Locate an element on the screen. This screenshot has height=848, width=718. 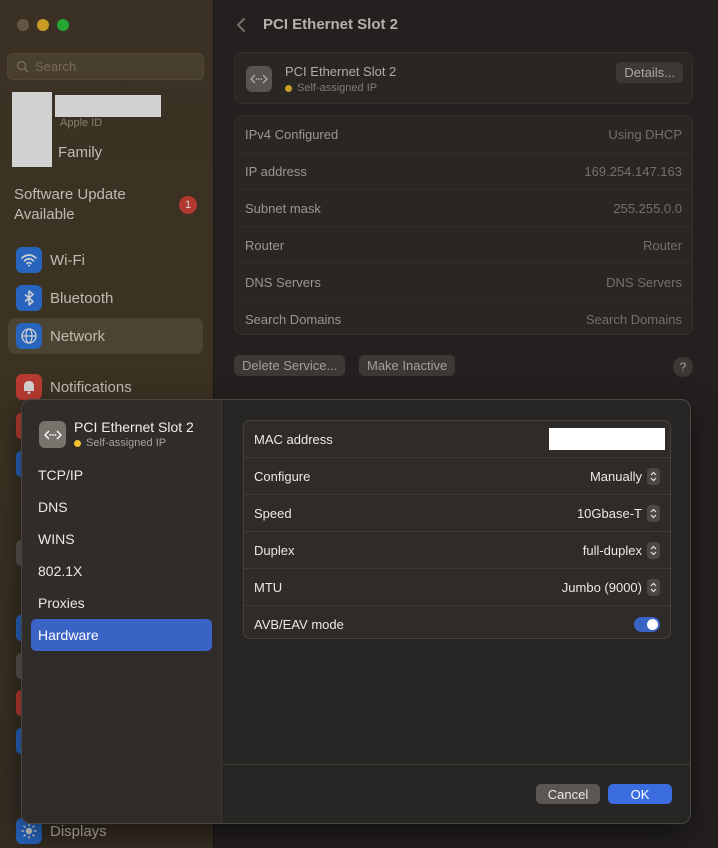
duplex-row: Duplex full-duplex is located at coordinates (457, 550).